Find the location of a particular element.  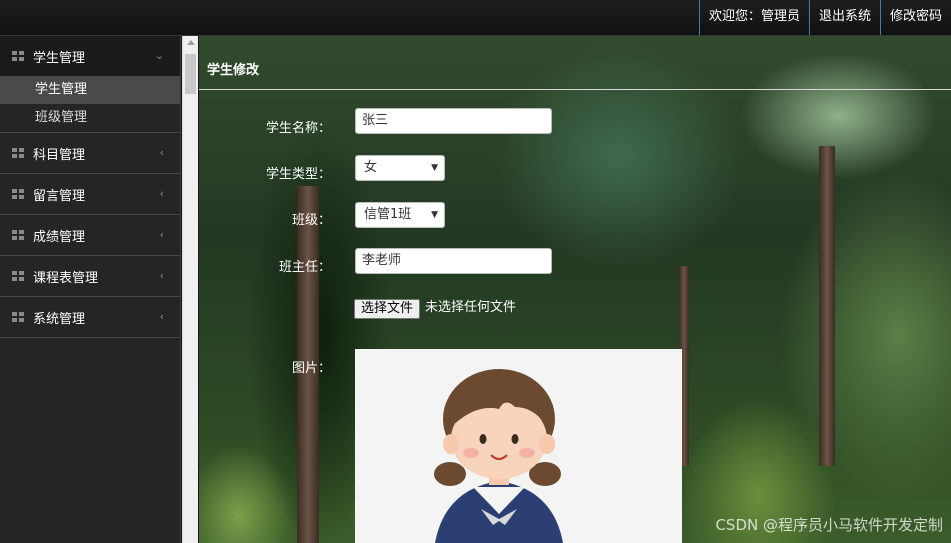

class-select: 信管1班 ▼ is located at coordinates (400, 215).